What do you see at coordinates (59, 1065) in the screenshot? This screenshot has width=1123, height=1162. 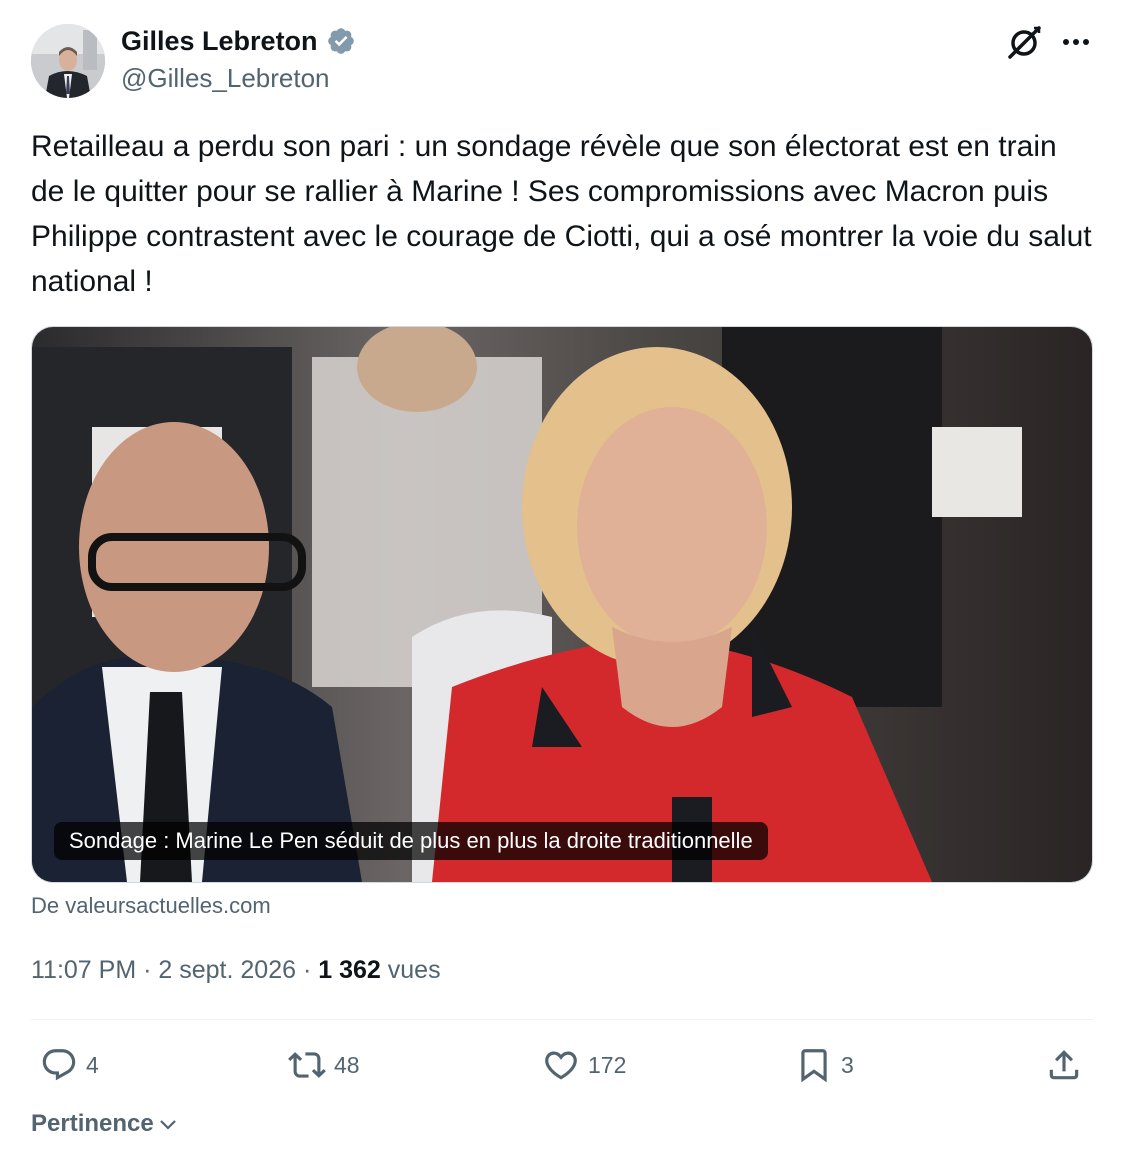 I see `reply-icon` at bounding box center [59, 1065].